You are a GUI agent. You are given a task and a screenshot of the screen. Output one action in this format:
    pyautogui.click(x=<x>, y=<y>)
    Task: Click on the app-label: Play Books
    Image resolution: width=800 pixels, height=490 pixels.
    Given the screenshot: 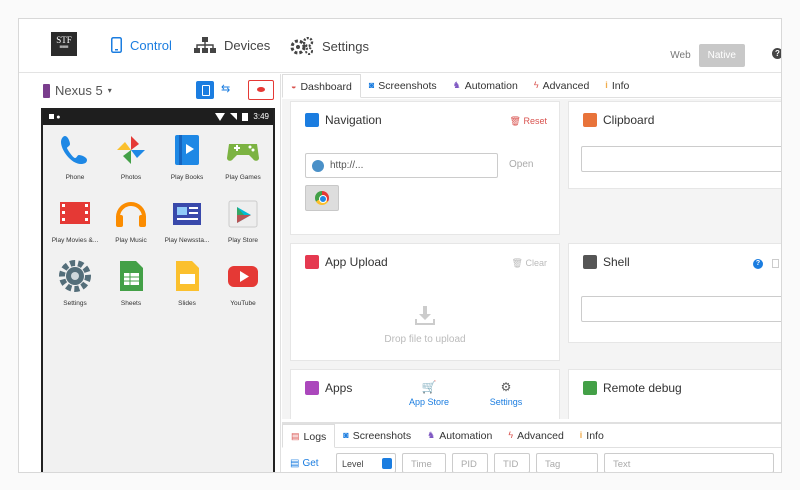 What is the action you would take?
    pyautogui.click(x=187, y=177)
    